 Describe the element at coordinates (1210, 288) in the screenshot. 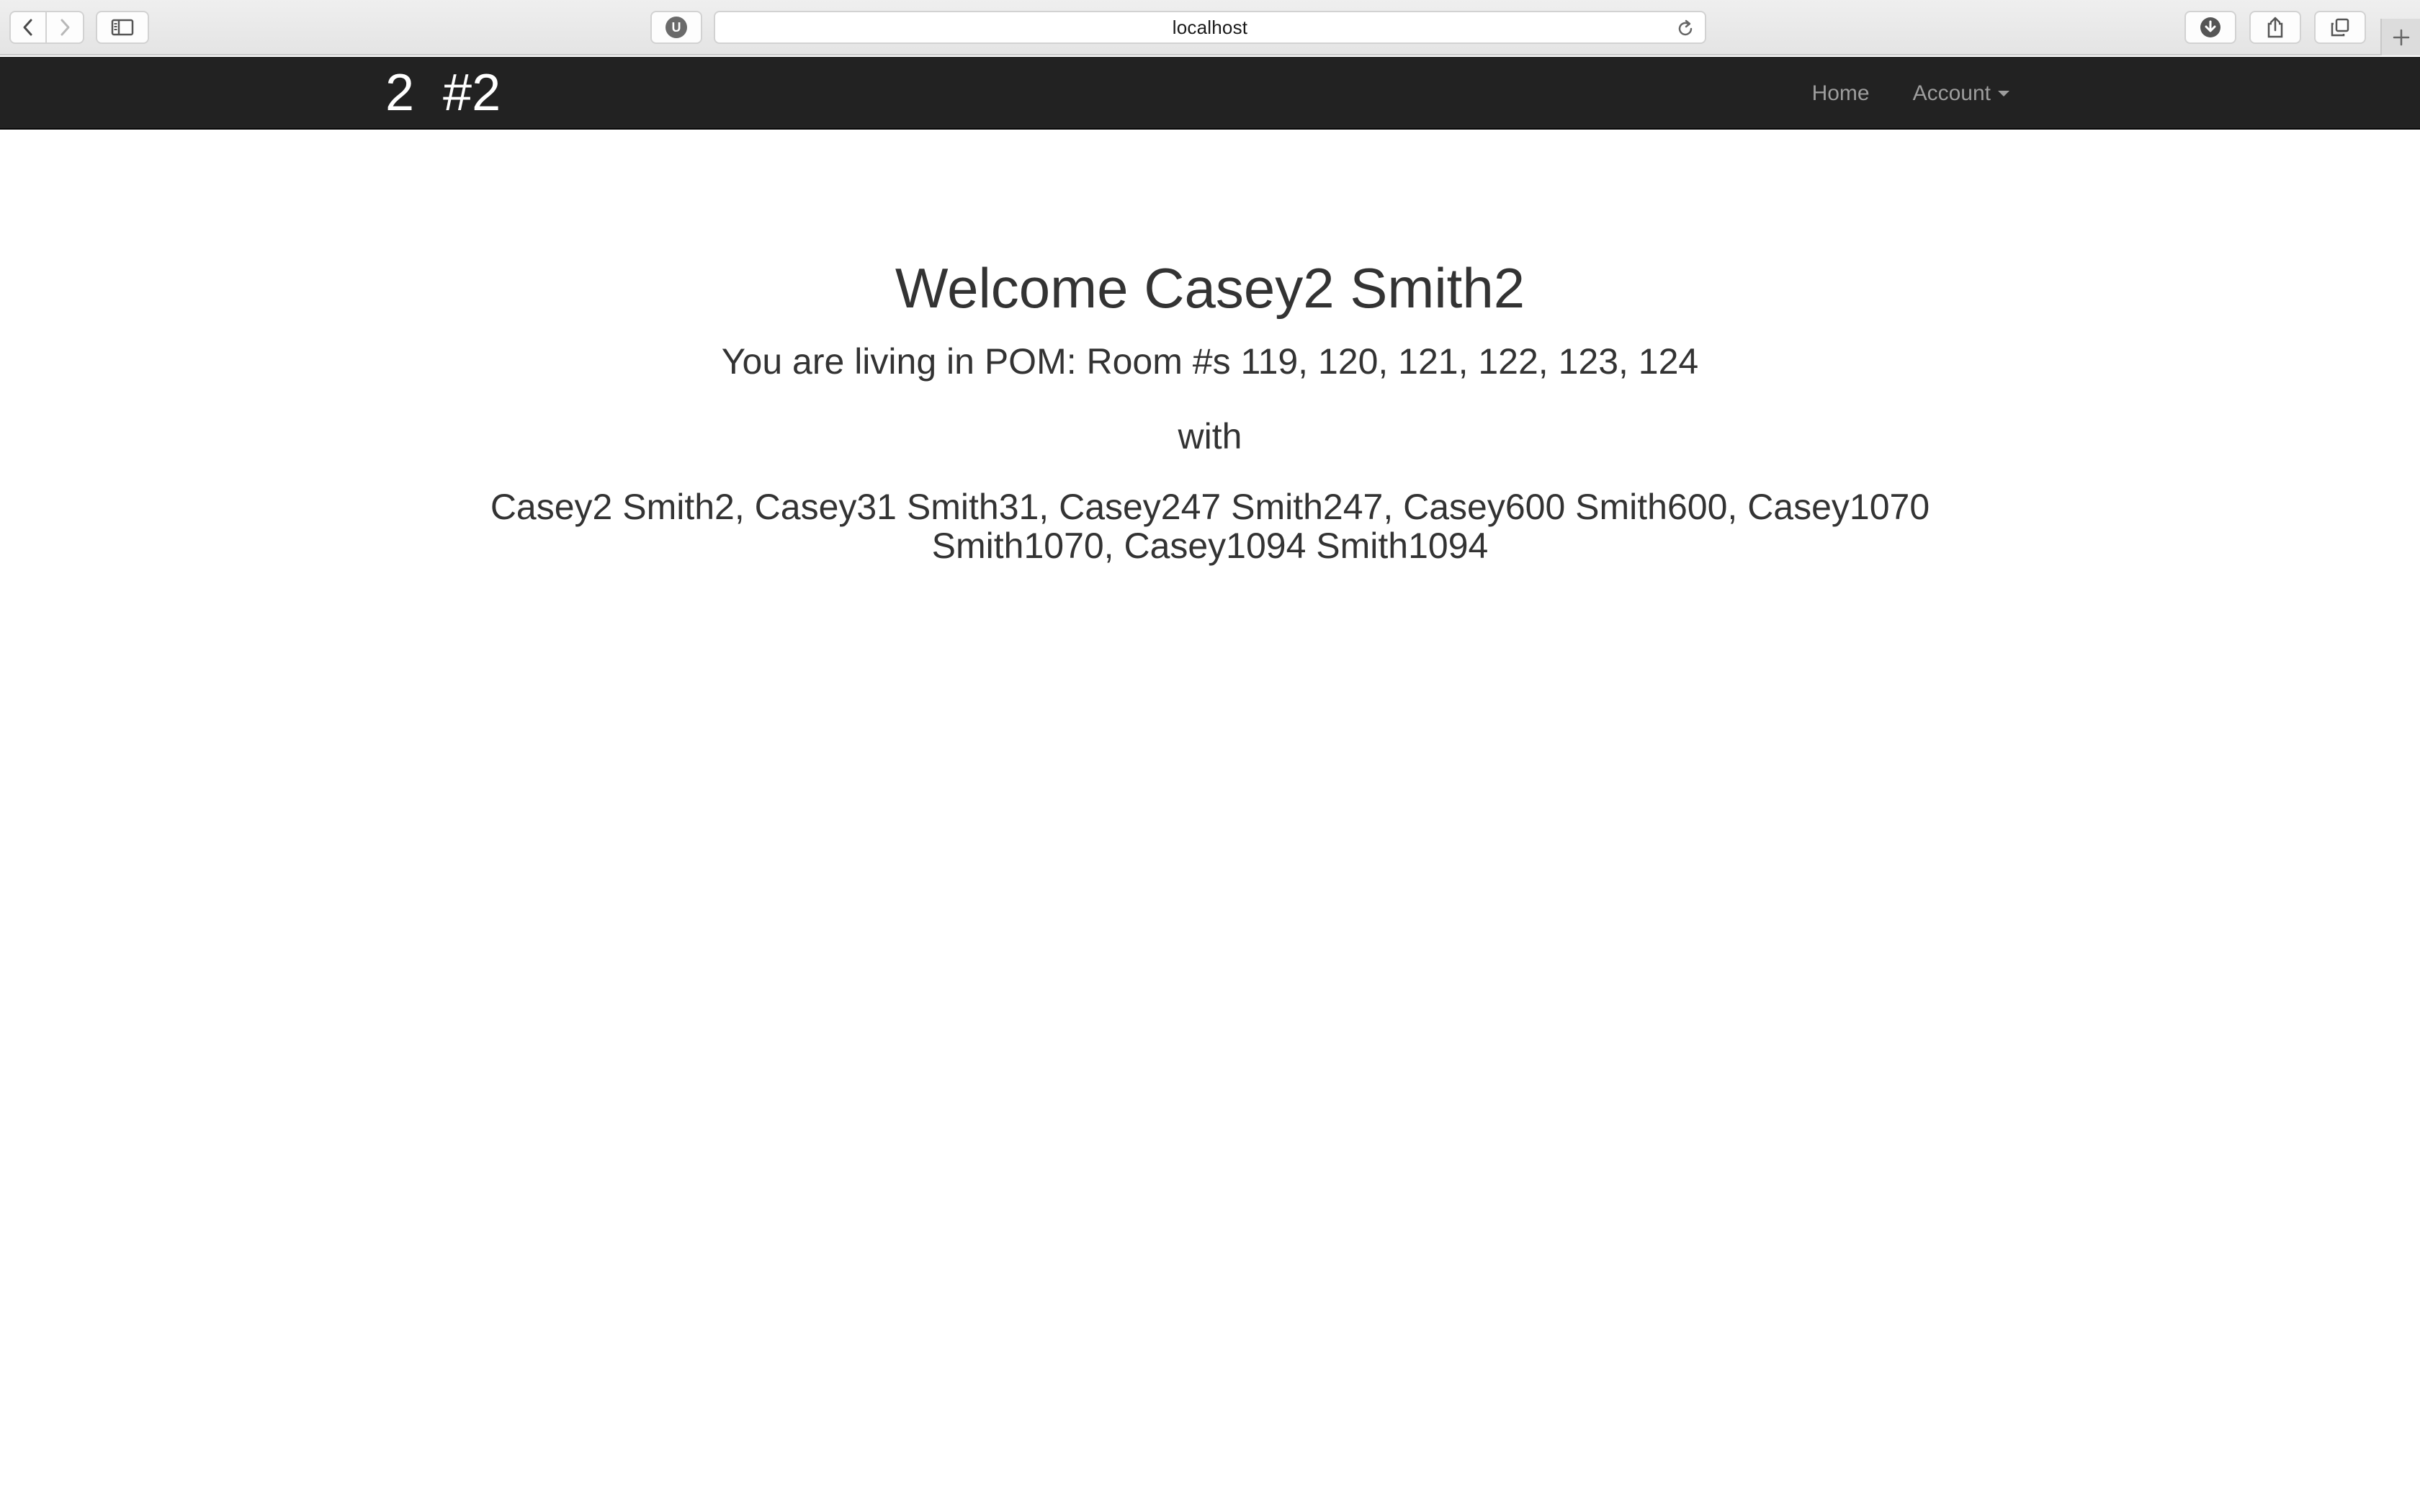

I see `welcome-heading: Welcome Casey2 Smith2` at that location.